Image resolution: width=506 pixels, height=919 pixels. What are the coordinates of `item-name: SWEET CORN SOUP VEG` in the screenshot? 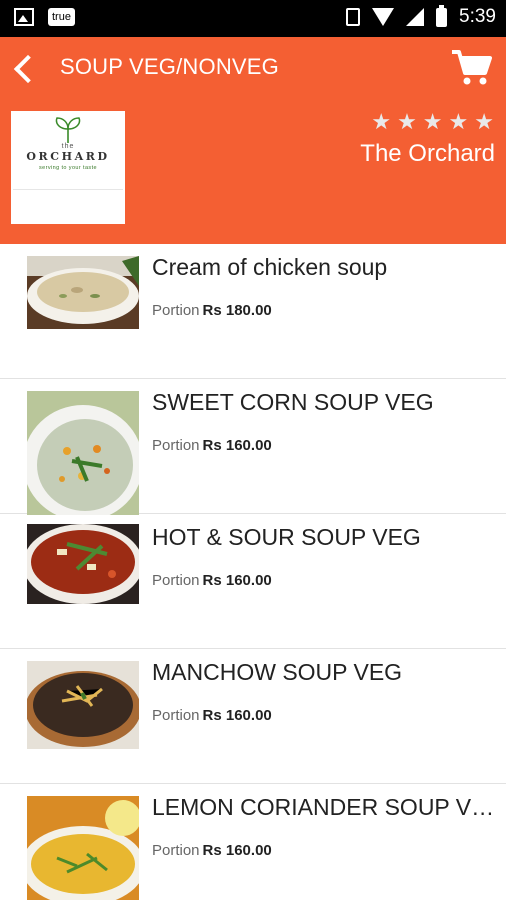 It's located at (293, 402).